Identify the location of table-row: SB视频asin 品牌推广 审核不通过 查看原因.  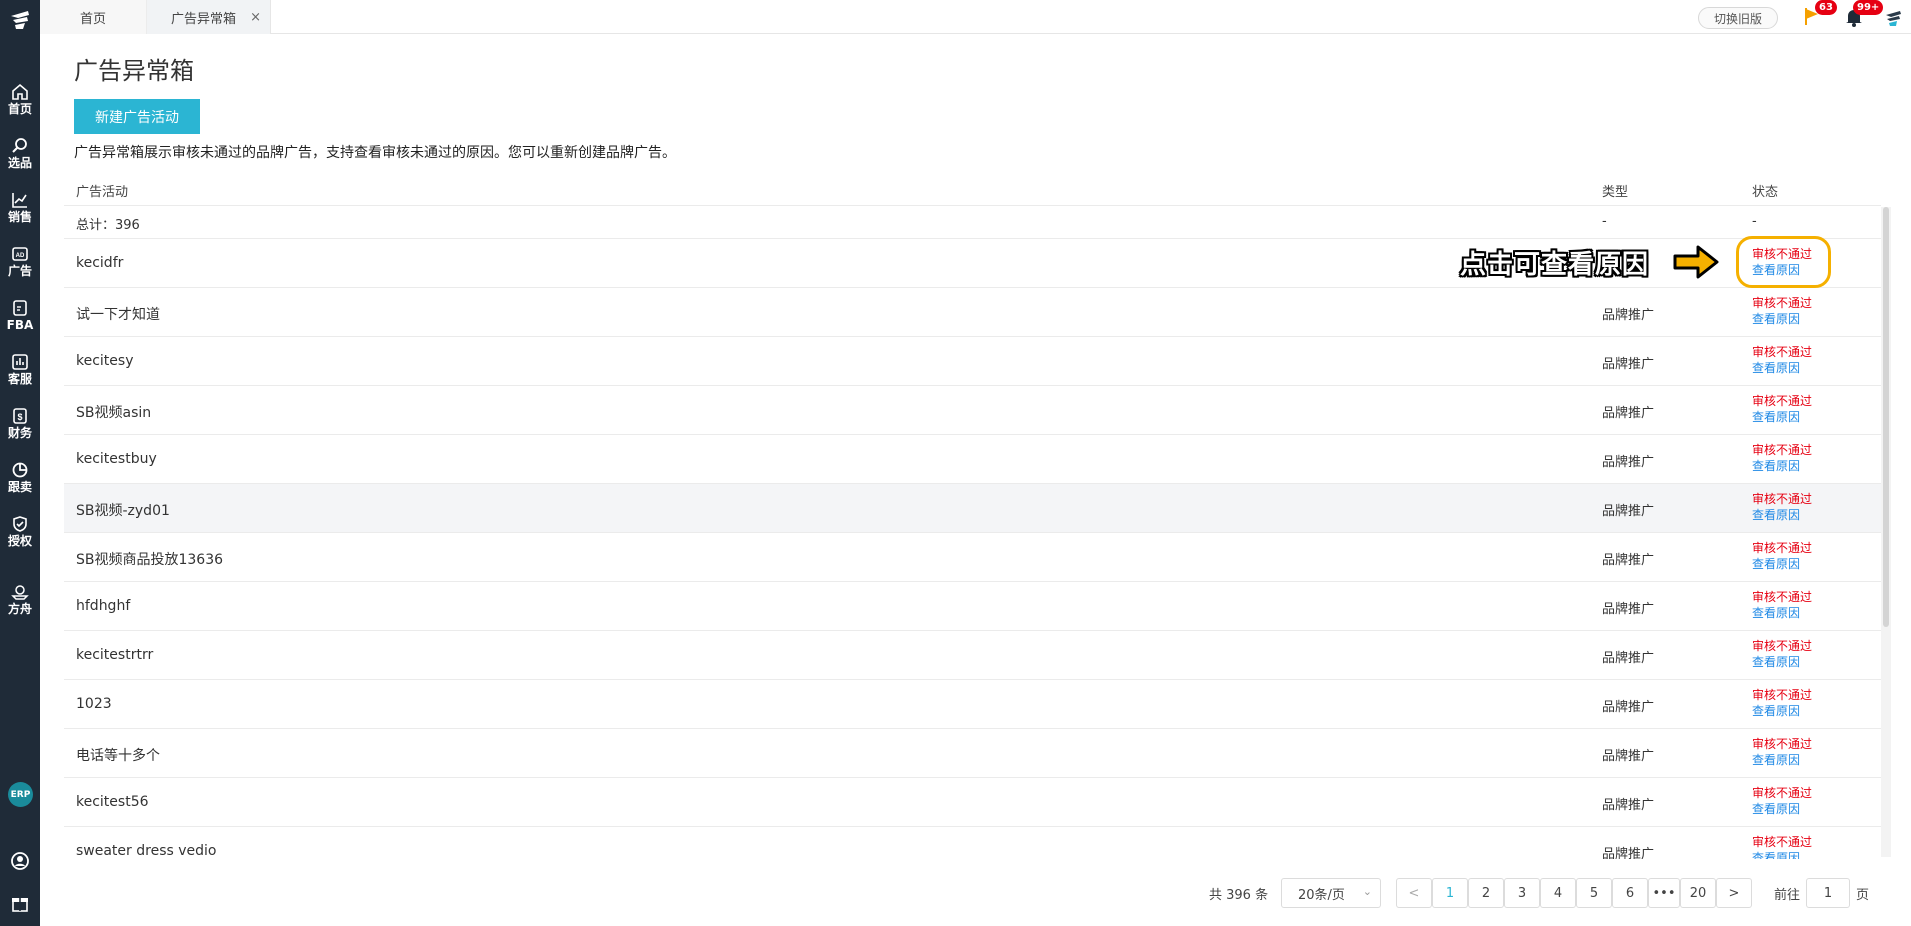
(972, 410).